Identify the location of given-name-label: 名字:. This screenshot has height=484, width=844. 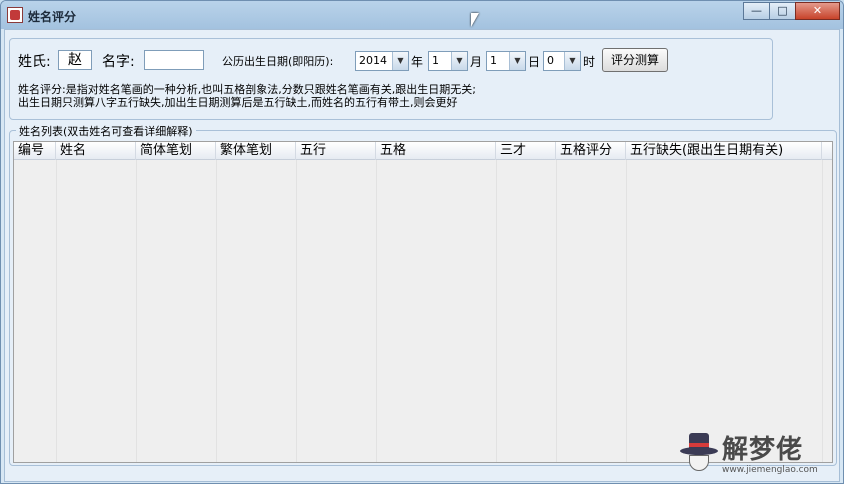
(118, 62).